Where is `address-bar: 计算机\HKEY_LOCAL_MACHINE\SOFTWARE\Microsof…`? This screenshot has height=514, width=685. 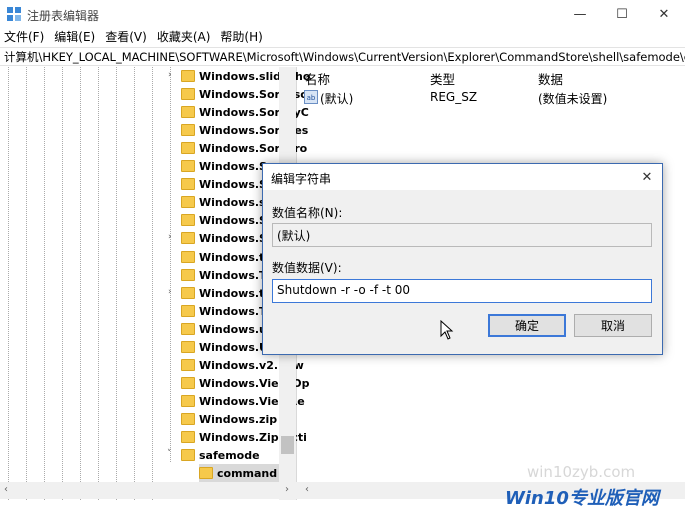
address-bar: 计算机\HKEY_LOCAL_MACHINE\SOFTWARE\Microsof… is located at coordinates (342, 56).